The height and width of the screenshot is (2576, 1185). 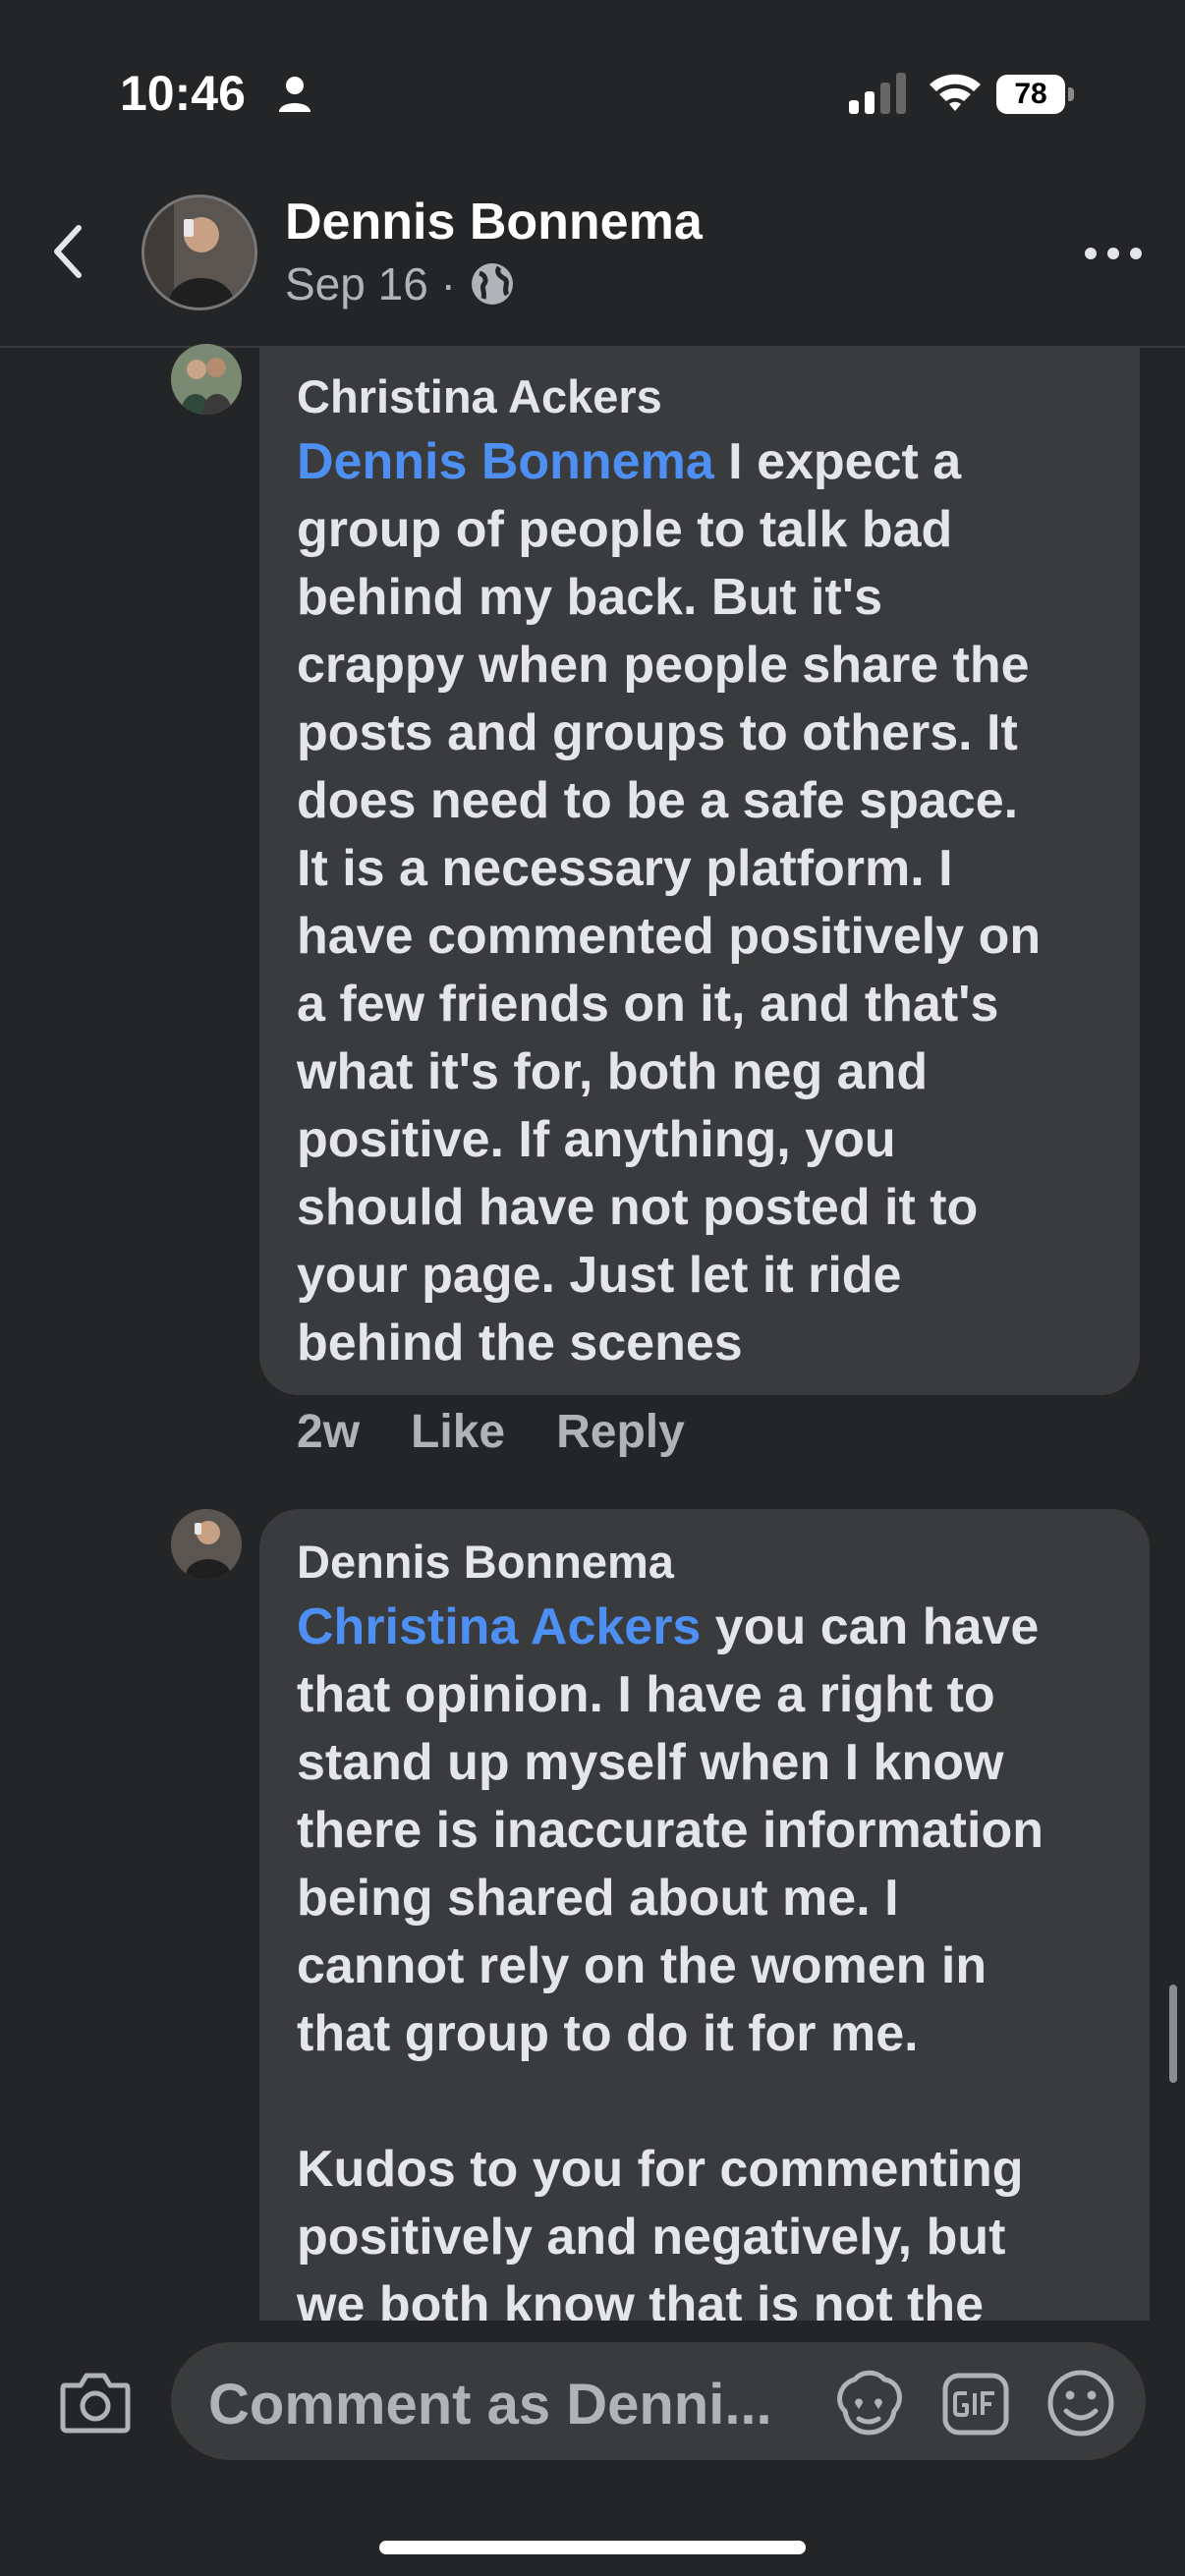 I want to click on chevron-left-icon, so click(x=67, y=251).